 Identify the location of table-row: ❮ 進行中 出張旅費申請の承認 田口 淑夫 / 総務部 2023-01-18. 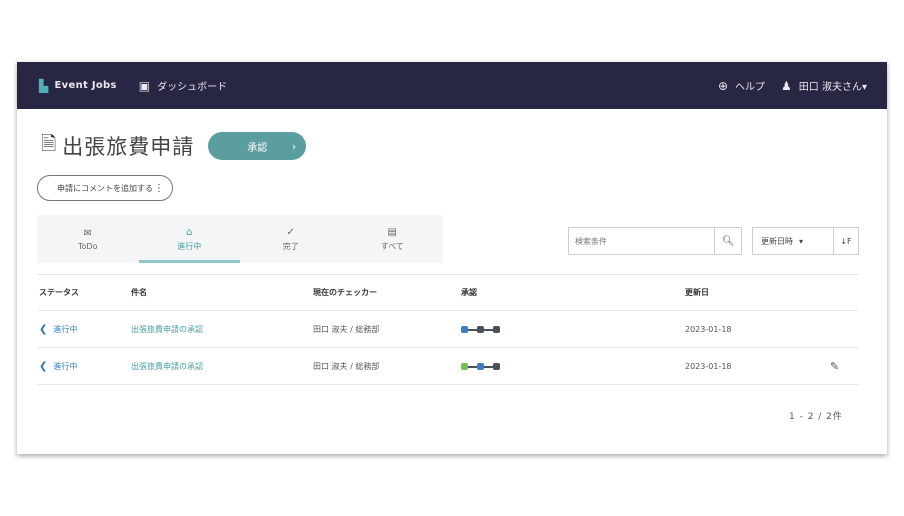
(448, 330).